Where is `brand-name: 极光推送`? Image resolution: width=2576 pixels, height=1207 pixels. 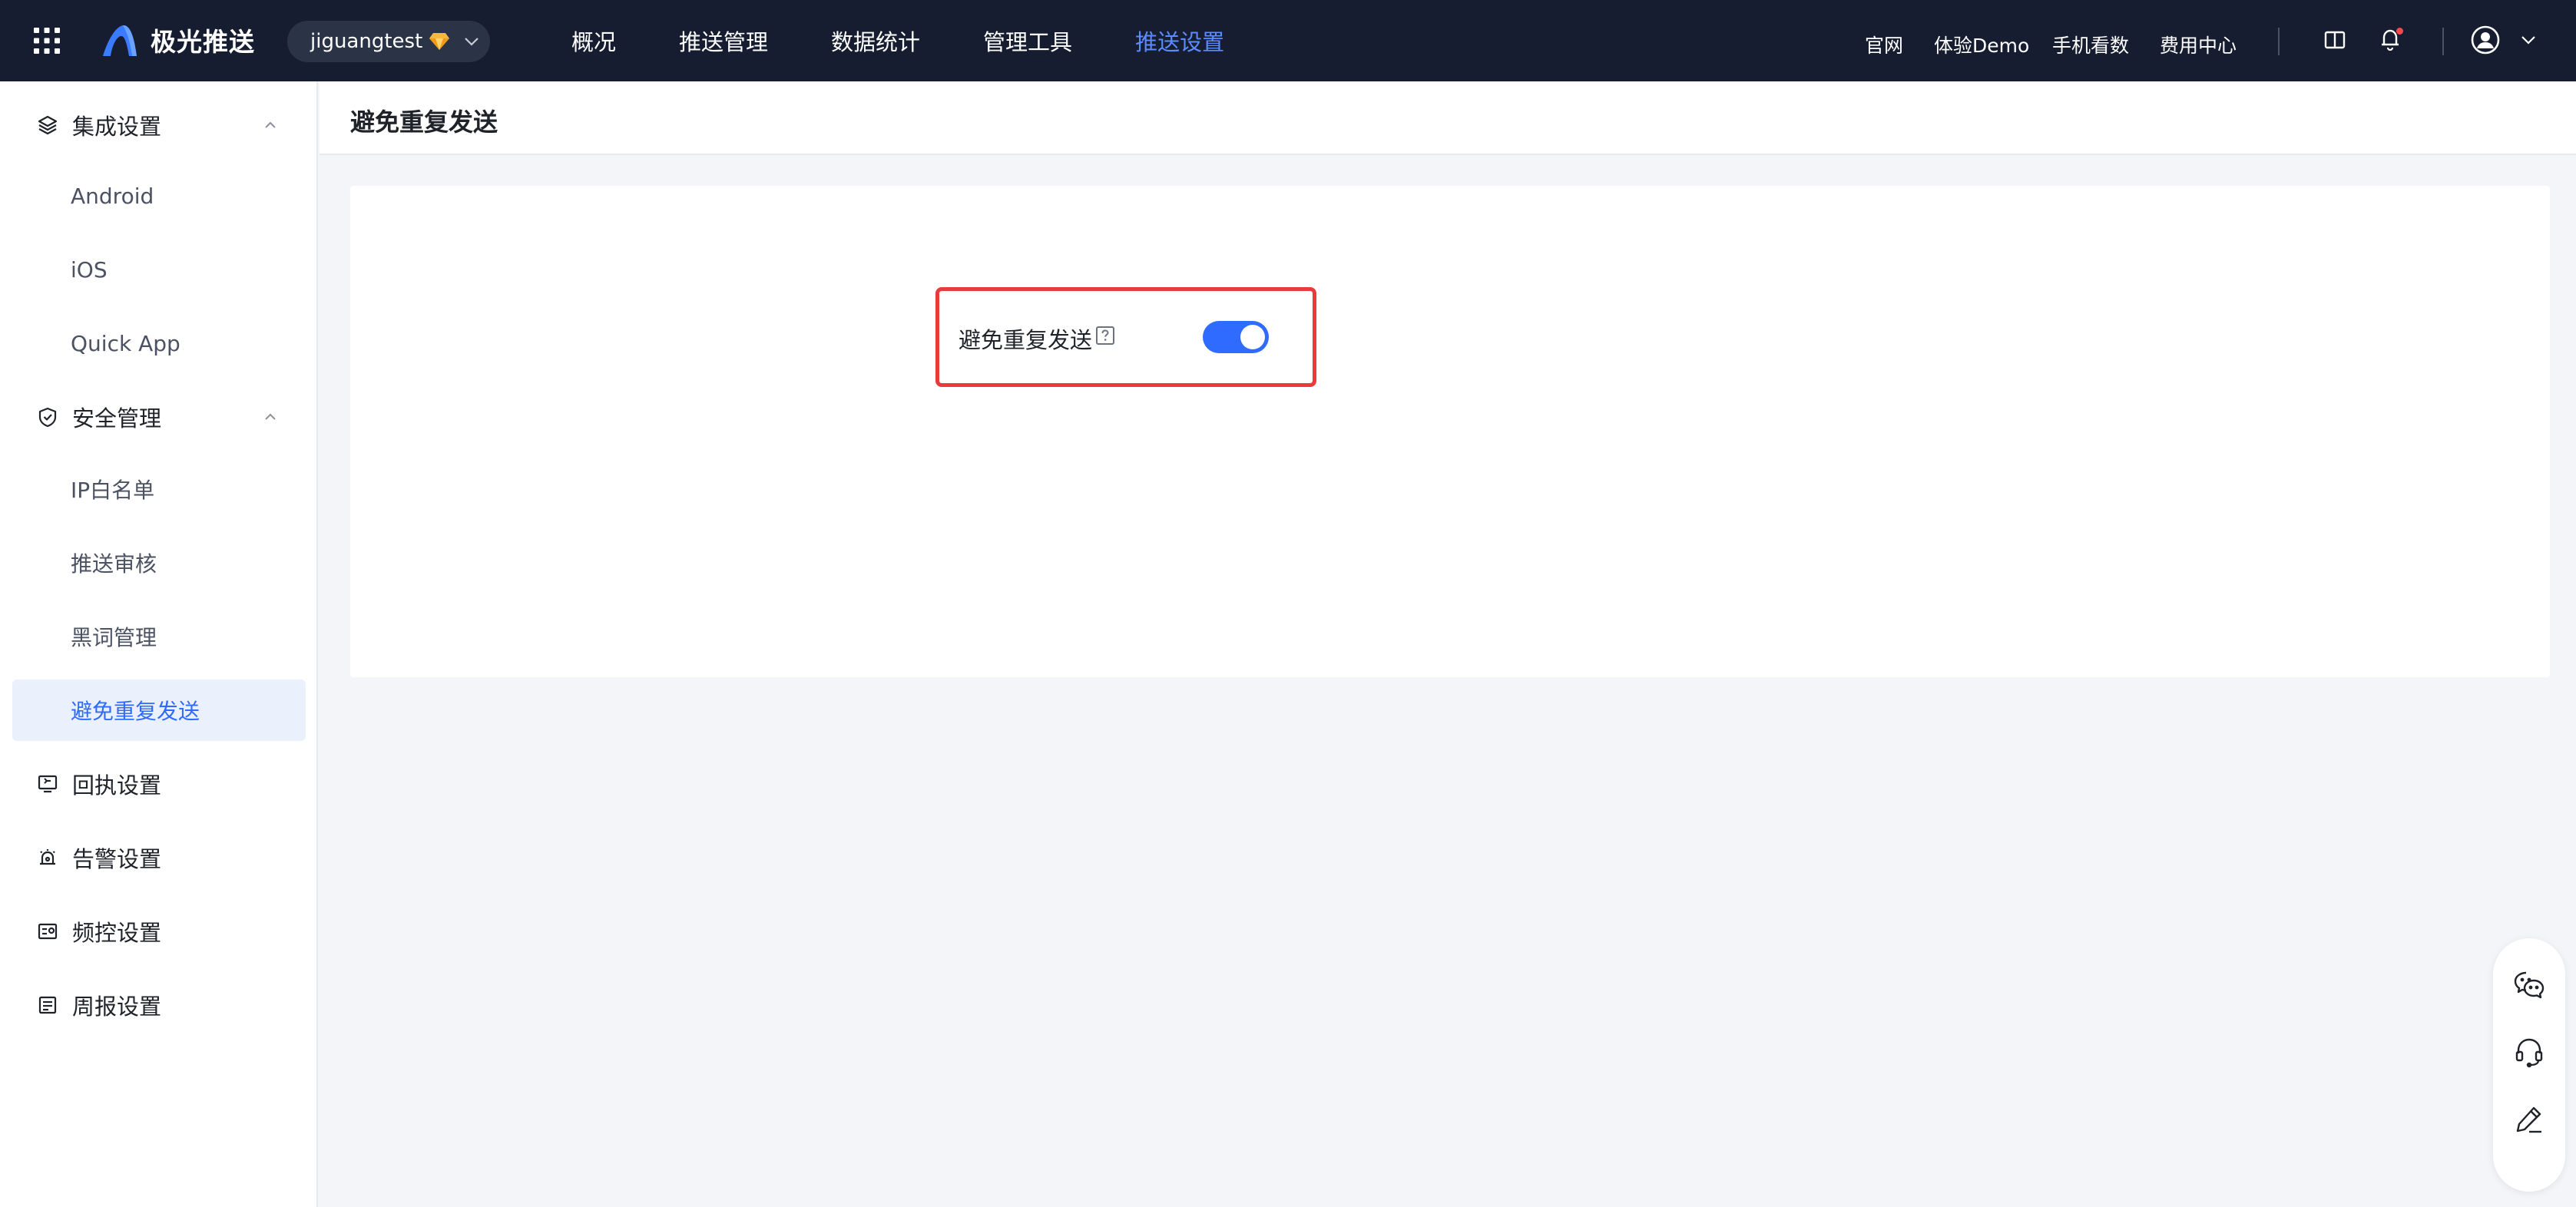
brand-name: 极光推送 is located at coordinates (203, 42).